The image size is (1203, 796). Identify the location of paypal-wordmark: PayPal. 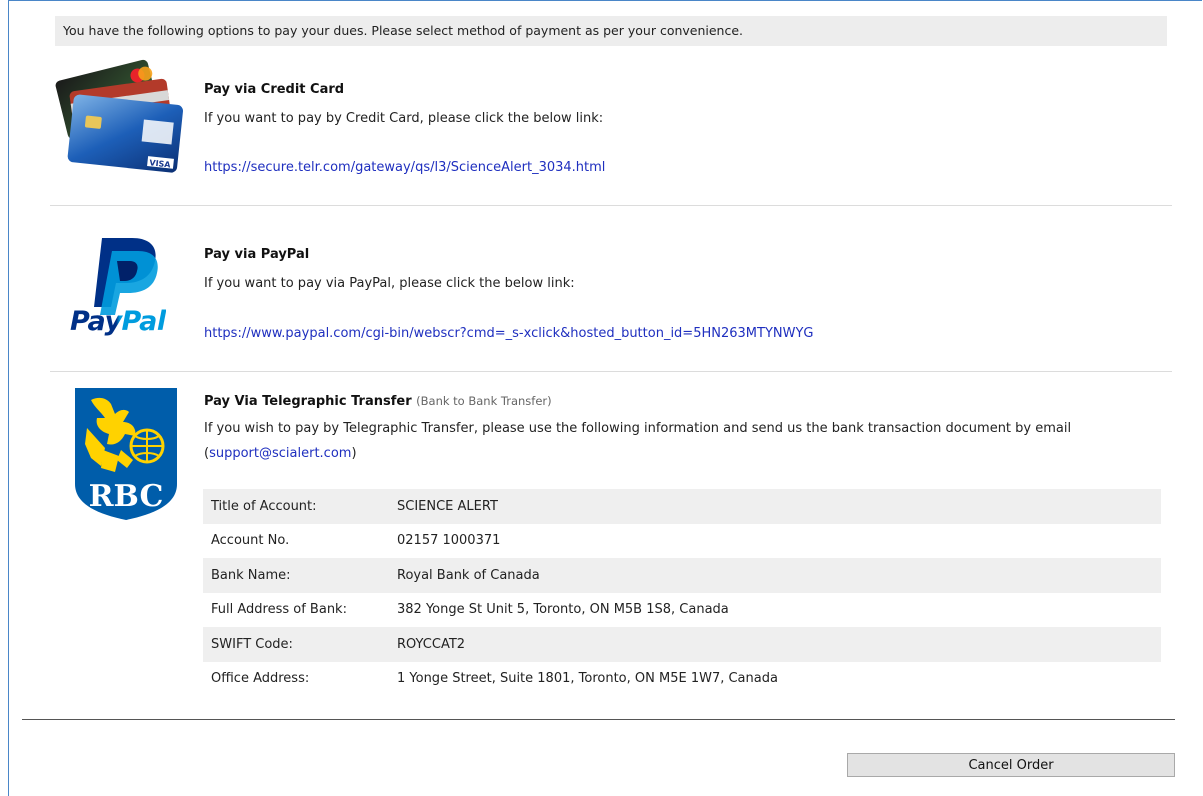
(118, 321).